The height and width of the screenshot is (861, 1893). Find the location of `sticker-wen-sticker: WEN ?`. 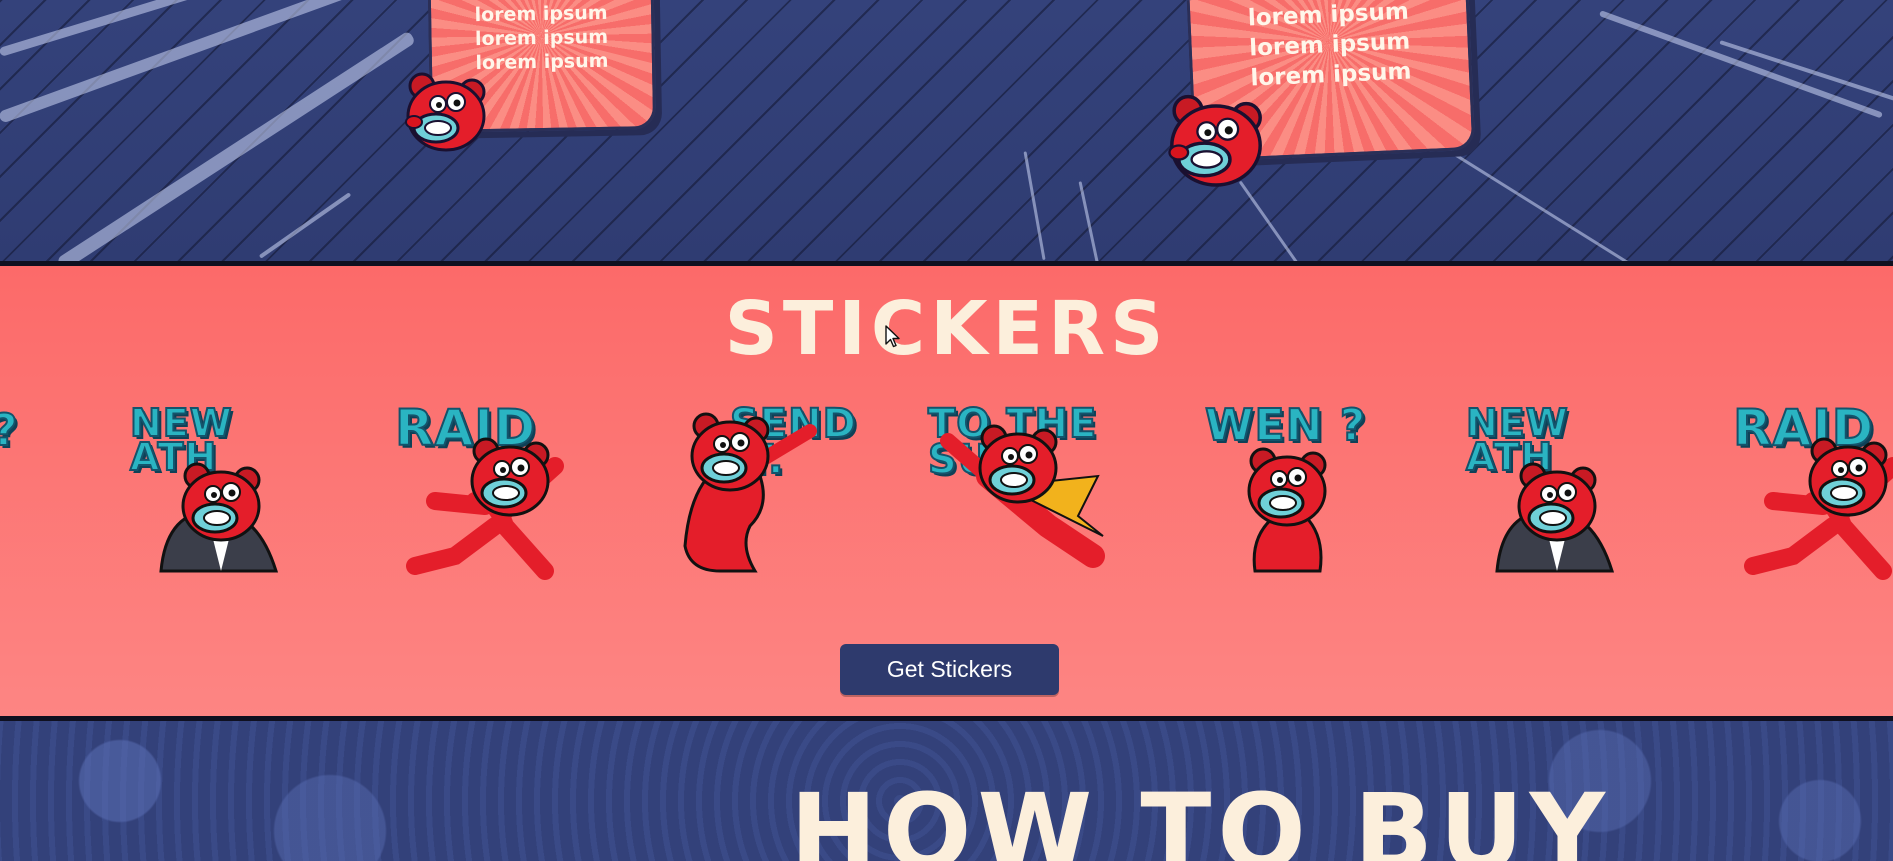

sticker-wen-sticker: WEN ? is located at coordinates (1304, 499).